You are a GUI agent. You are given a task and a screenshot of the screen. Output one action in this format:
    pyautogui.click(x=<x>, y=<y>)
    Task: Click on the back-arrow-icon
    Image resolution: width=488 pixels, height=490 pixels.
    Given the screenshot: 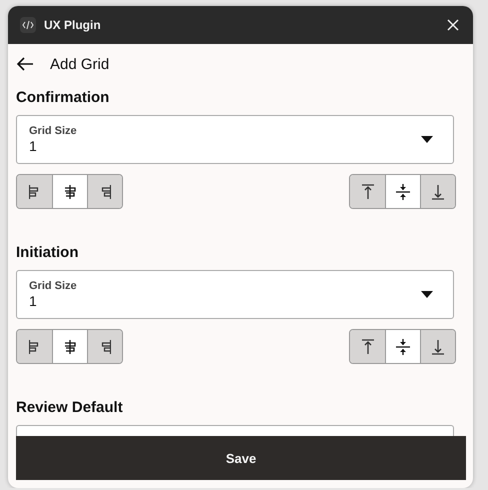 What is the action you would take?
    pyautogui.click(x=25, y=64)
    